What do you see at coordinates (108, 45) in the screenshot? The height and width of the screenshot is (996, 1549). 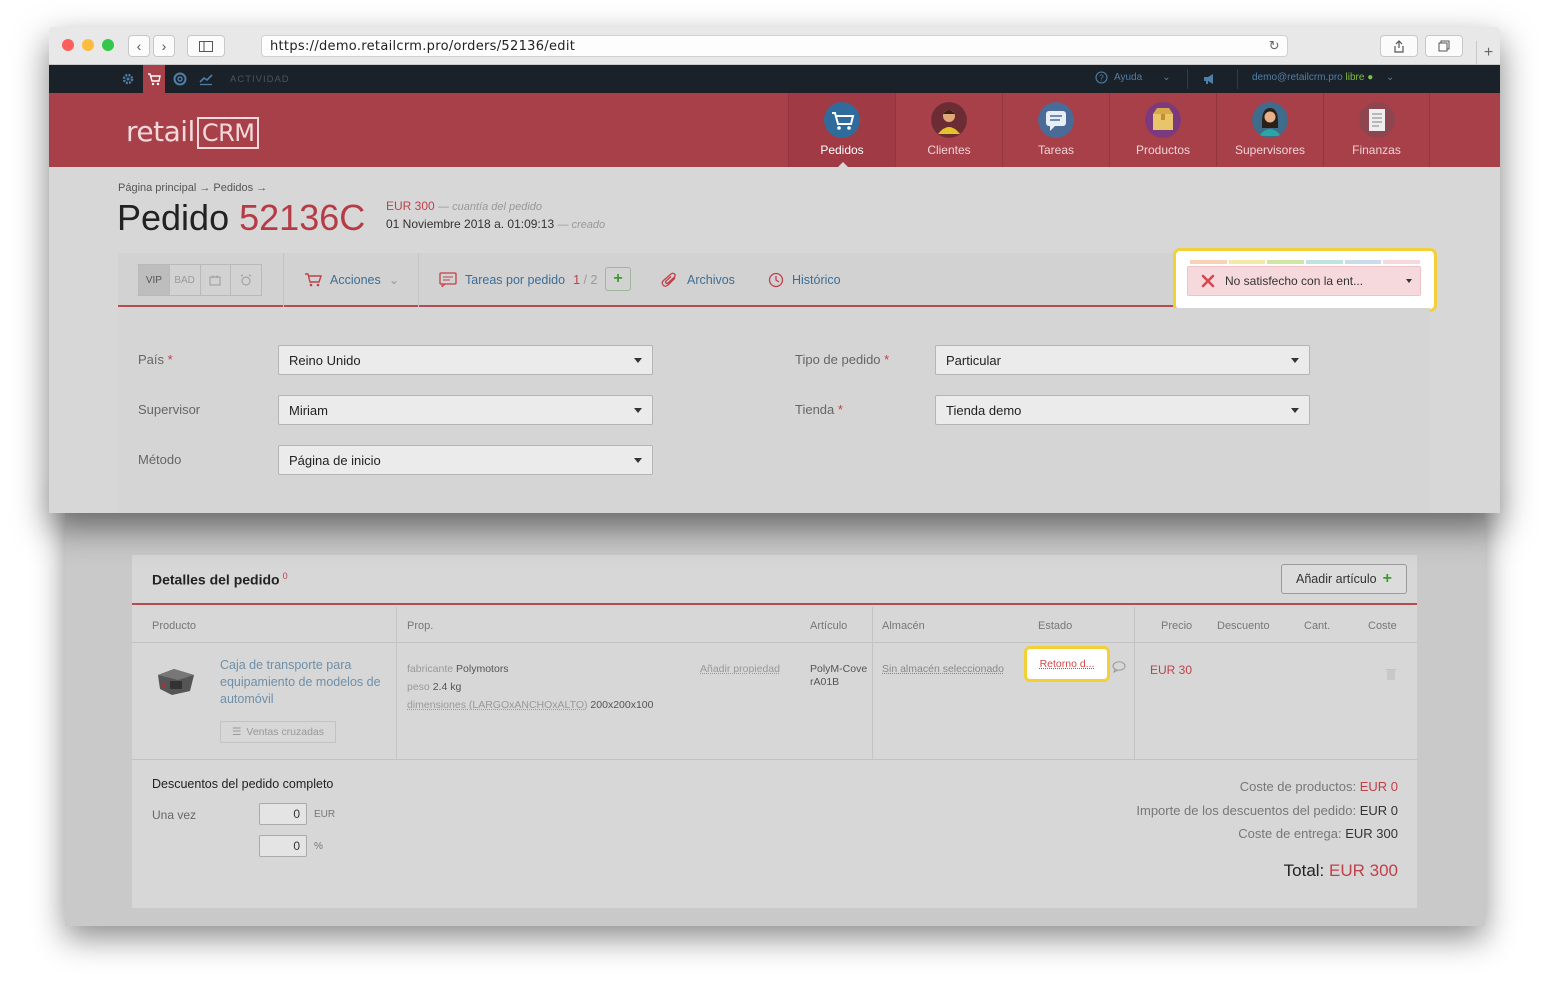 I see `maximize-window-button` at bounding box center [108, 45].